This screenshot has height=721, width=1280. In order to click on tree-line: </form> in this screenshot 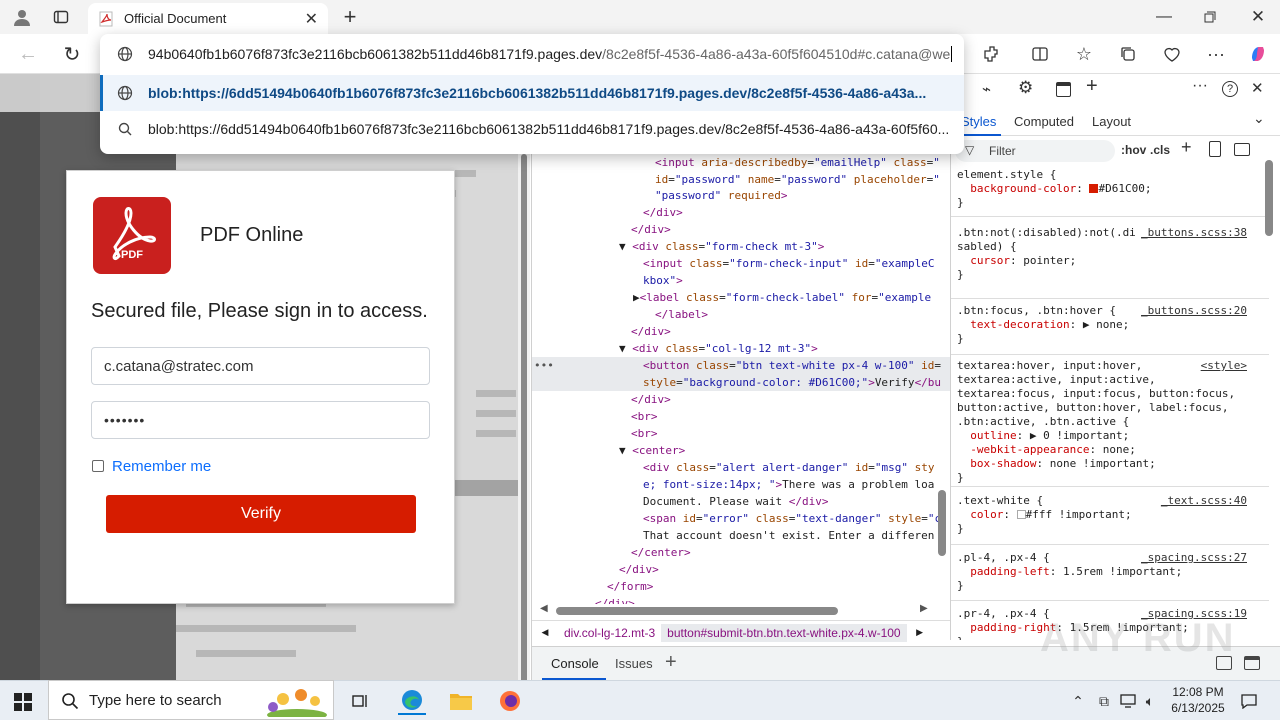, I will do `click(630, 586)`.